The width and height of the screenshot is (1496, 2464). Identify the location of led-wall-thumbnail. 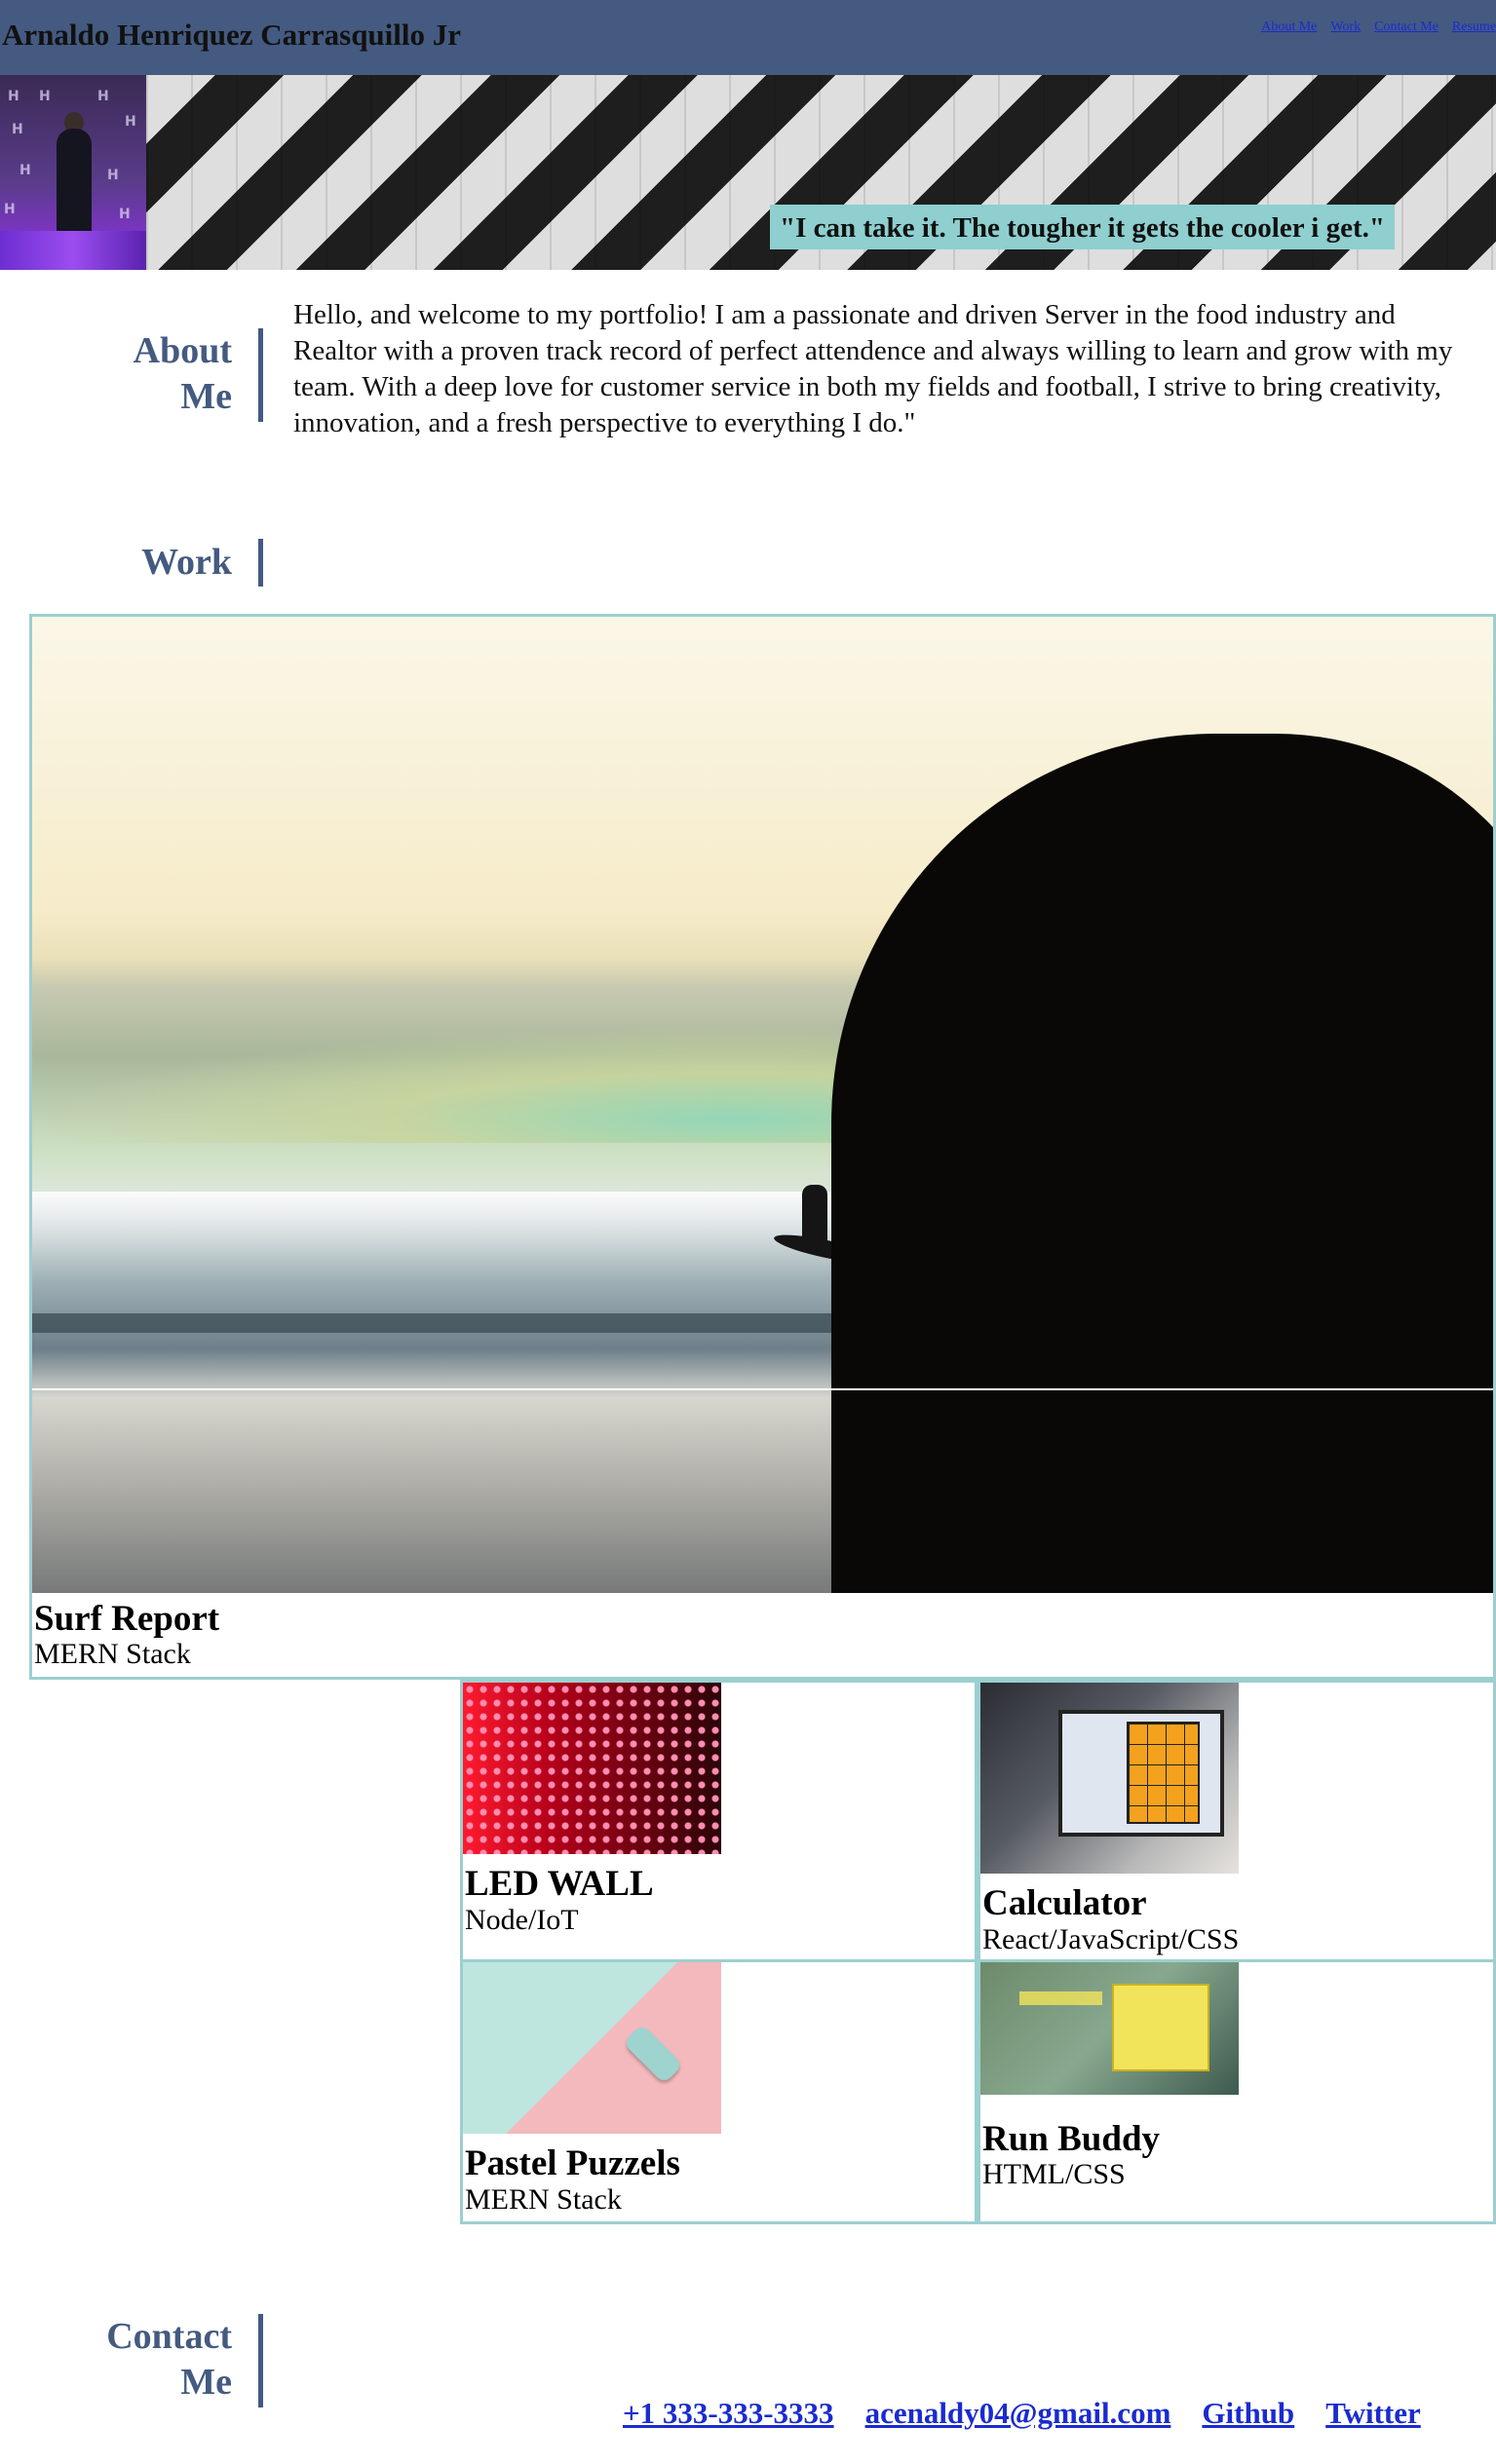
(592, 1768).